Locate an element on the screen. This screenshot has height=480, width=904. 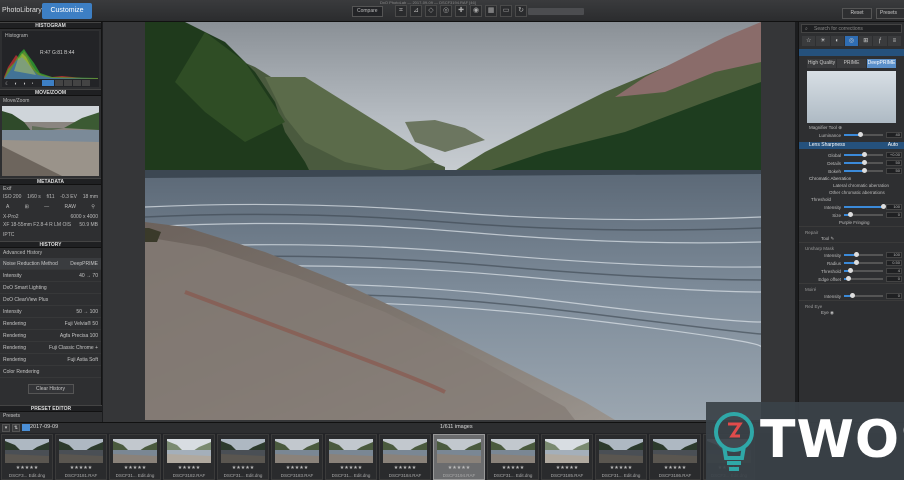
lens-sharpness-header: Lens Sharpness Auto is located at coordinates (851, 145).